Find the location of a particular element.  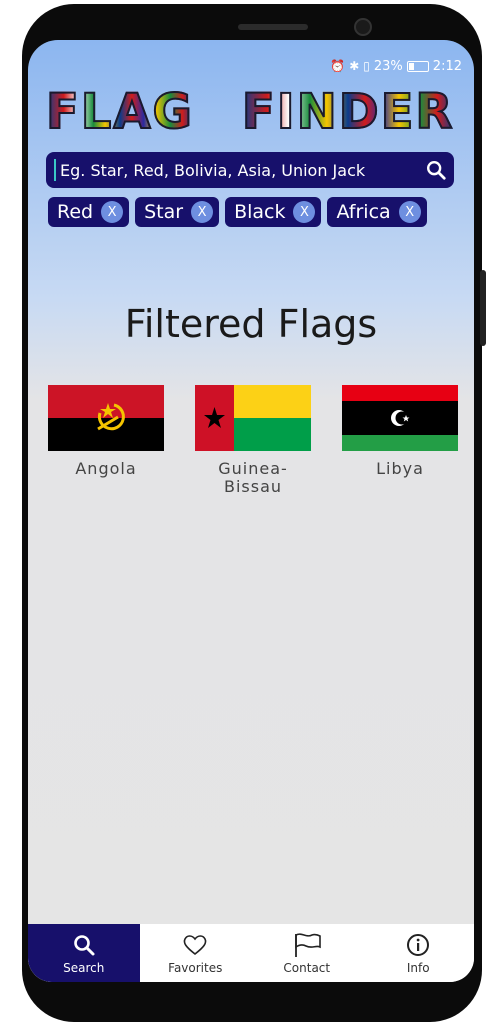

search-bar is located at coordinates (250, 170).